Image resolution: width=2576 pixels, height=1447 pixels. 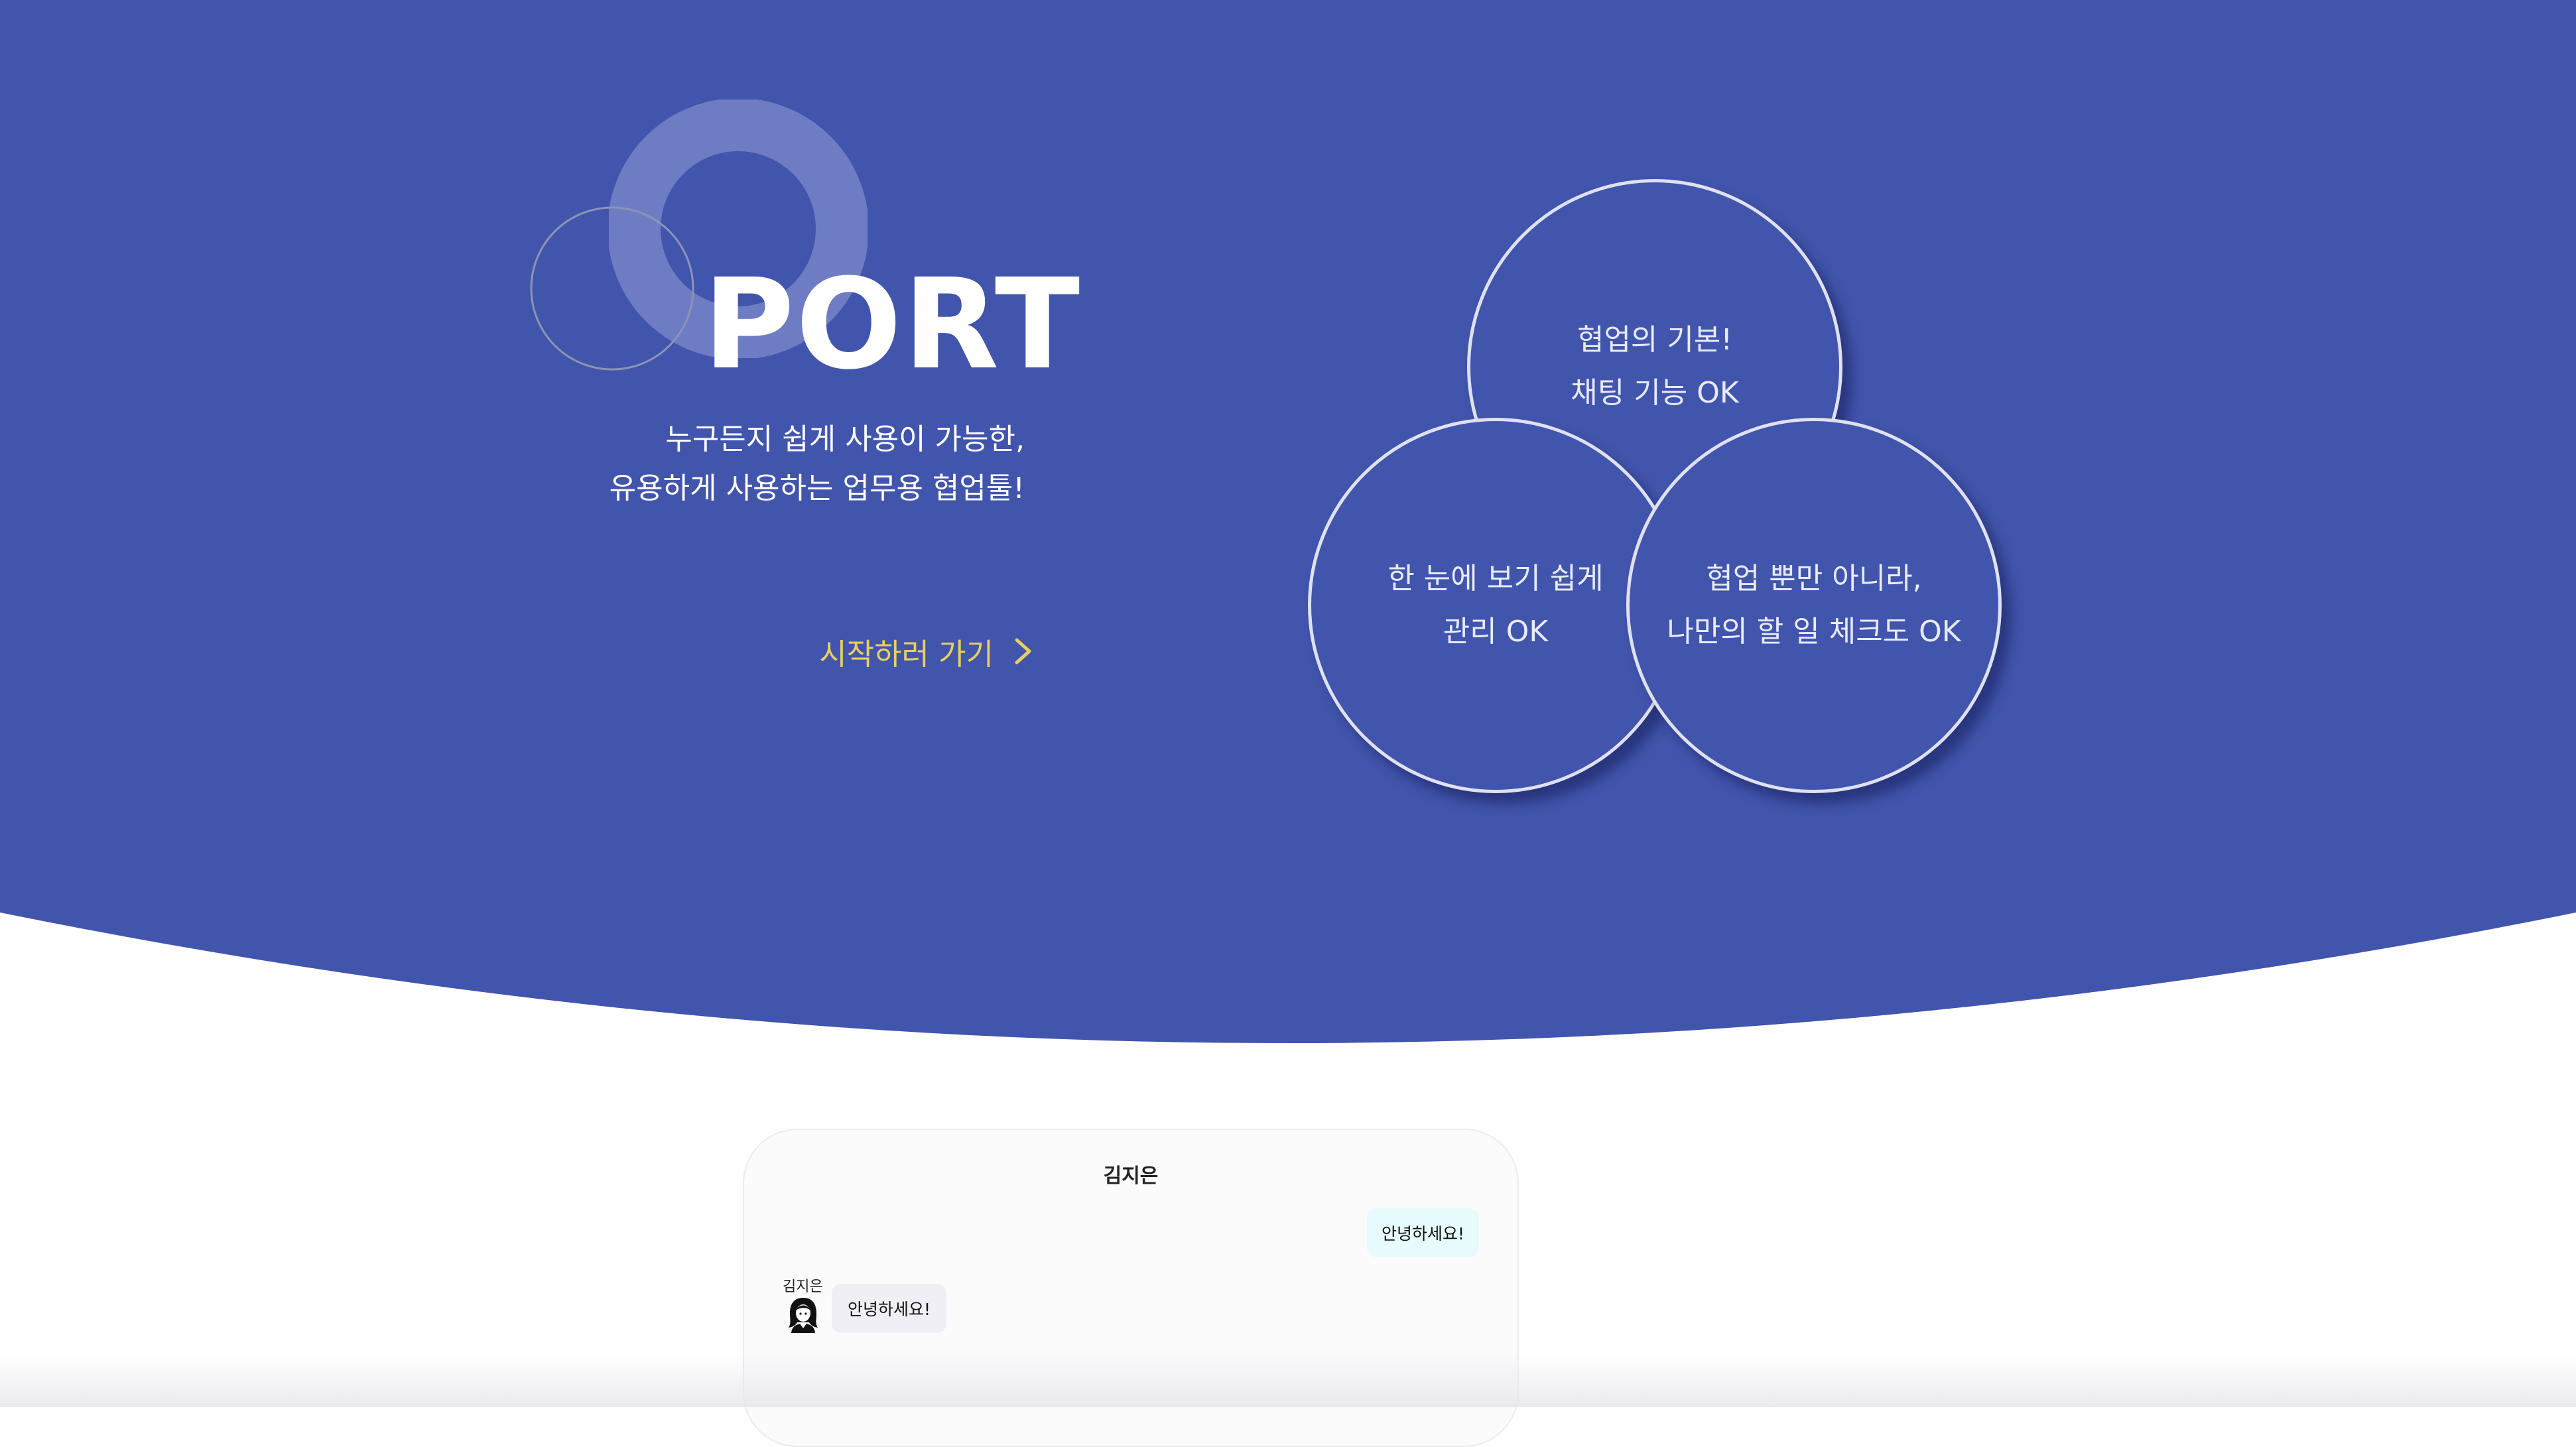 What do you see at coordinates (771, 464) in the screenshot?
I see `hero-tagline: 누구든지 쉽게 사용이 가능한, 유용하게 사용하는 업무용 협업툴!` at bounding box center [771, 464].